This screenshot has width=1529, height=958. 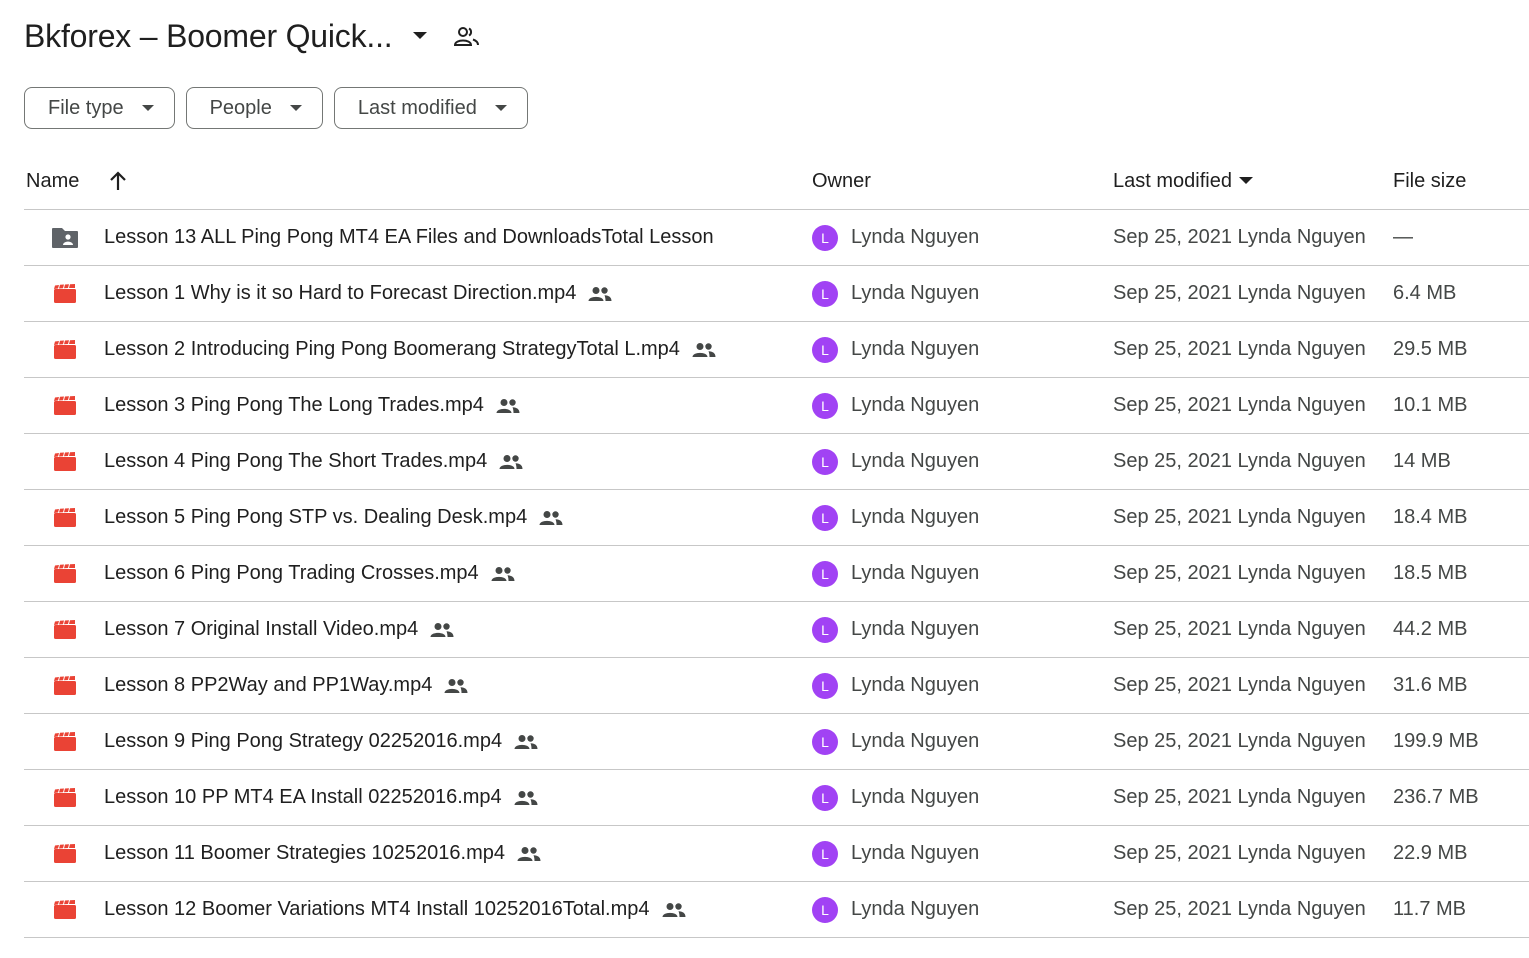 What do you see at coordinates (294, 405) in the screenshot?
I see `file-name: Lesson 3 Ping Pong The Long Trades.mp4` at bounding box center [294, 405].